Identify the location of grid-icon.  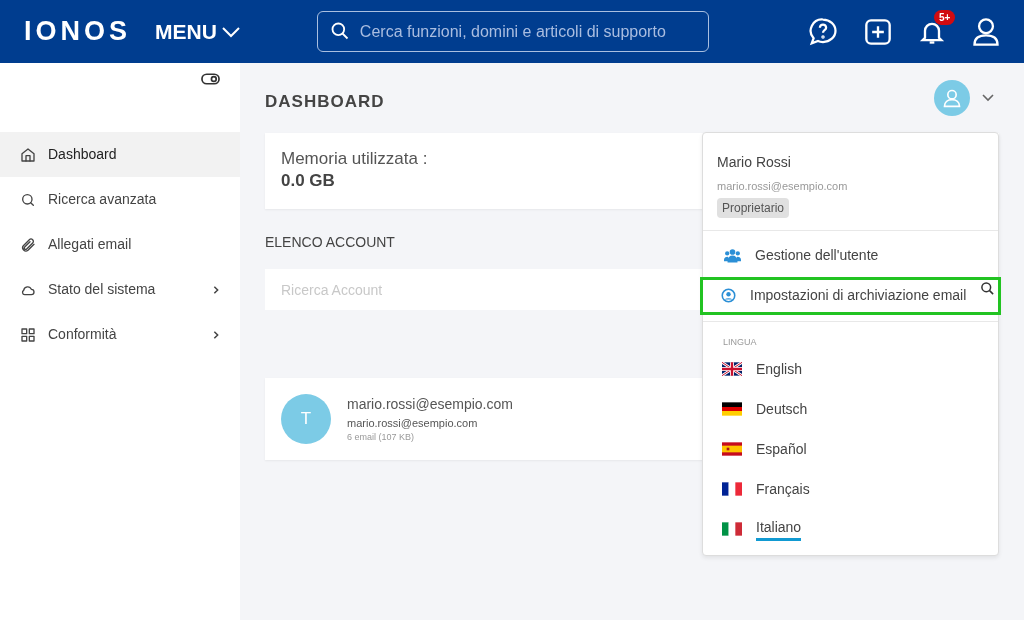
(28, 334).